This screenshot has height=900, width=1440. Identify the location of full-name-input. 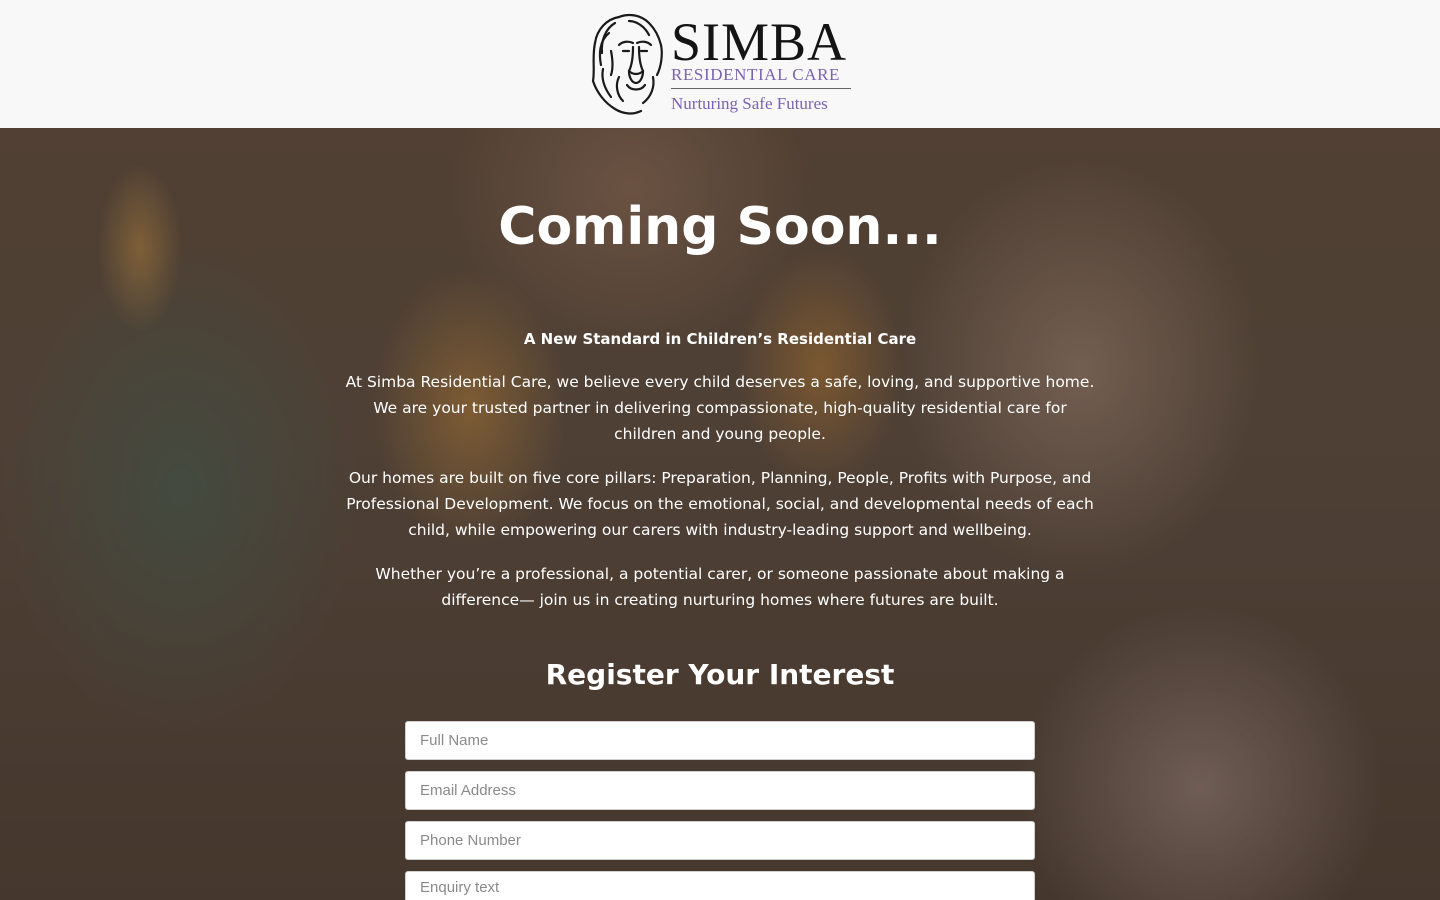
(720, 740).